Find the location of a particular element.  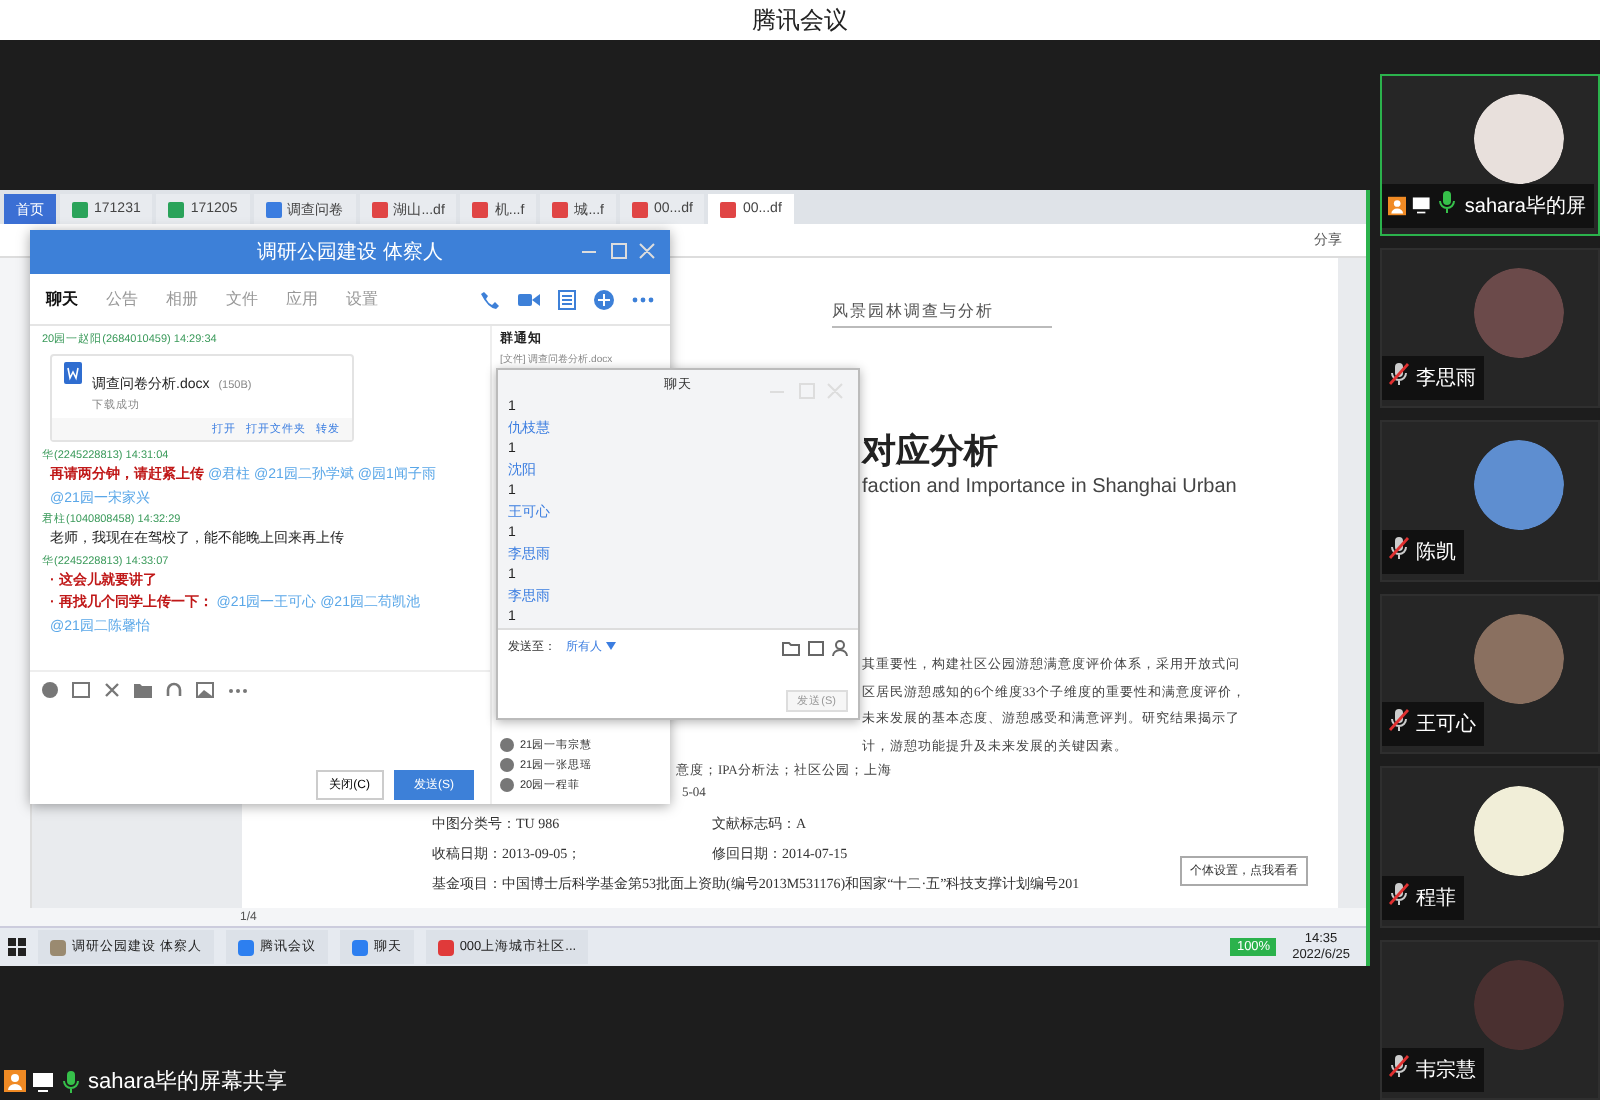

participant-tile: 程菲 is located at coordinates (1490, 846).